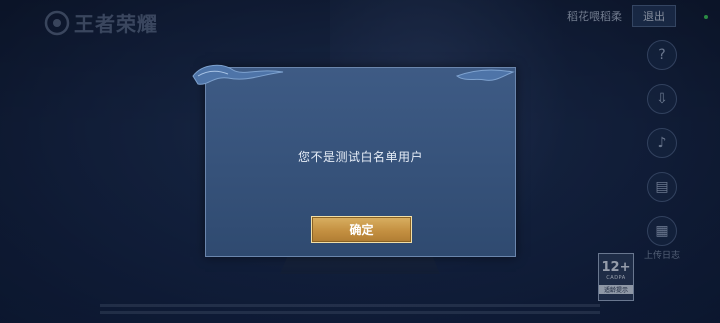  What do you see at coordinates (361, 229) in the screenshot?
I see `confirm-button: 确定` at bounding box center [361, 229].